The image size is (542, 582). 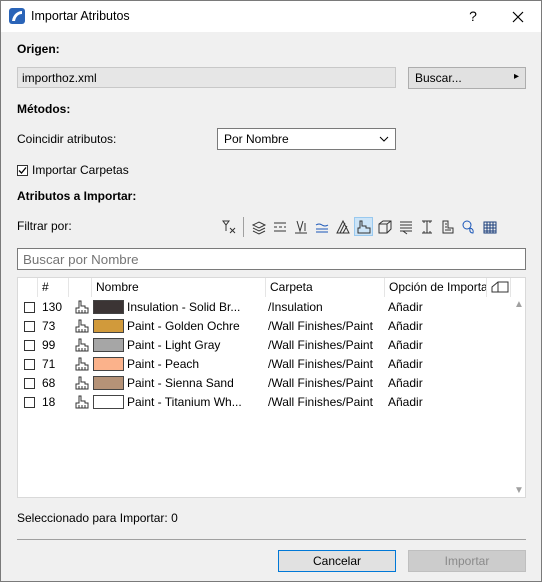 What do you see at coordinates (384, 226) in the screenshot?
I see `profiles-icon` at bounding box center [384, 226].